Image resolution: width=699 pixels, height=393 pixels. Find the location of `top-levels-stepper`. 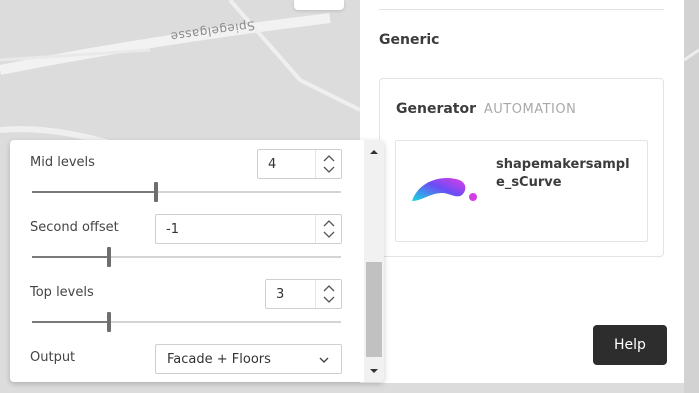

top-levels-stepper is located at coordinates (328, 294).